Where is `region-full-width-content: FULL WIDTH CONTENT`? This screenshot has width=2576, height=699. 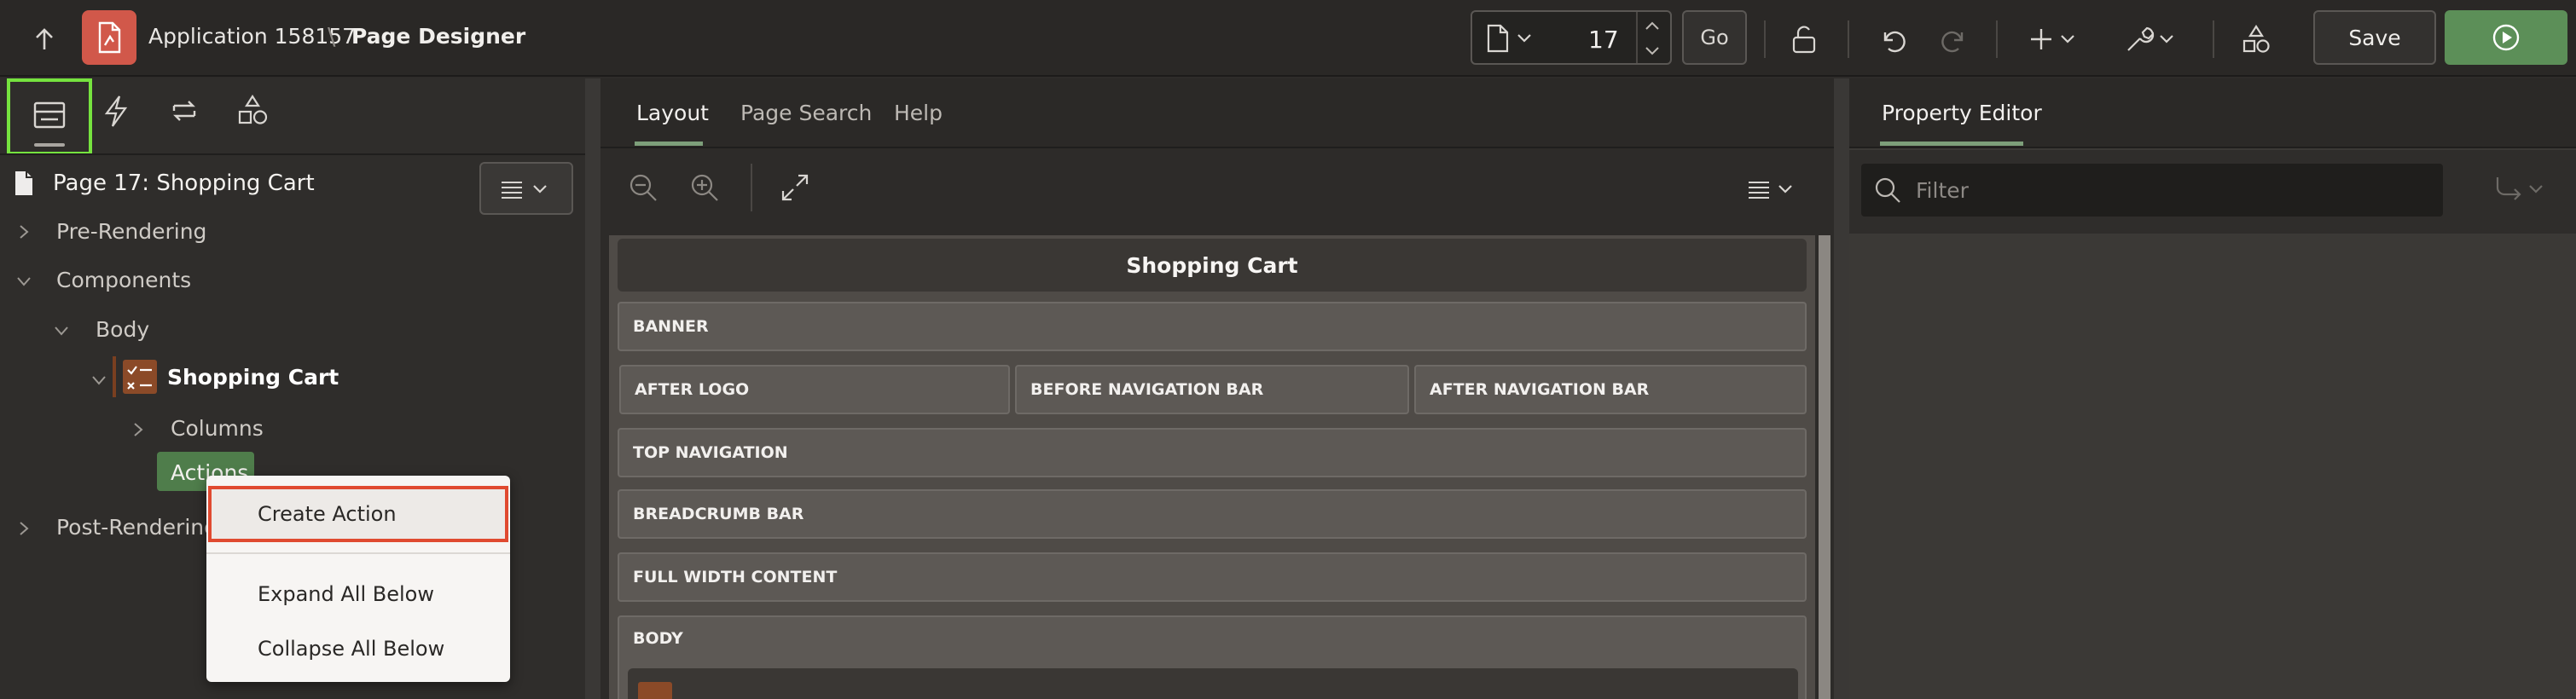 region-full-width-content: FULL WIDTH CONTENT is located at coordinates (1212, 577).